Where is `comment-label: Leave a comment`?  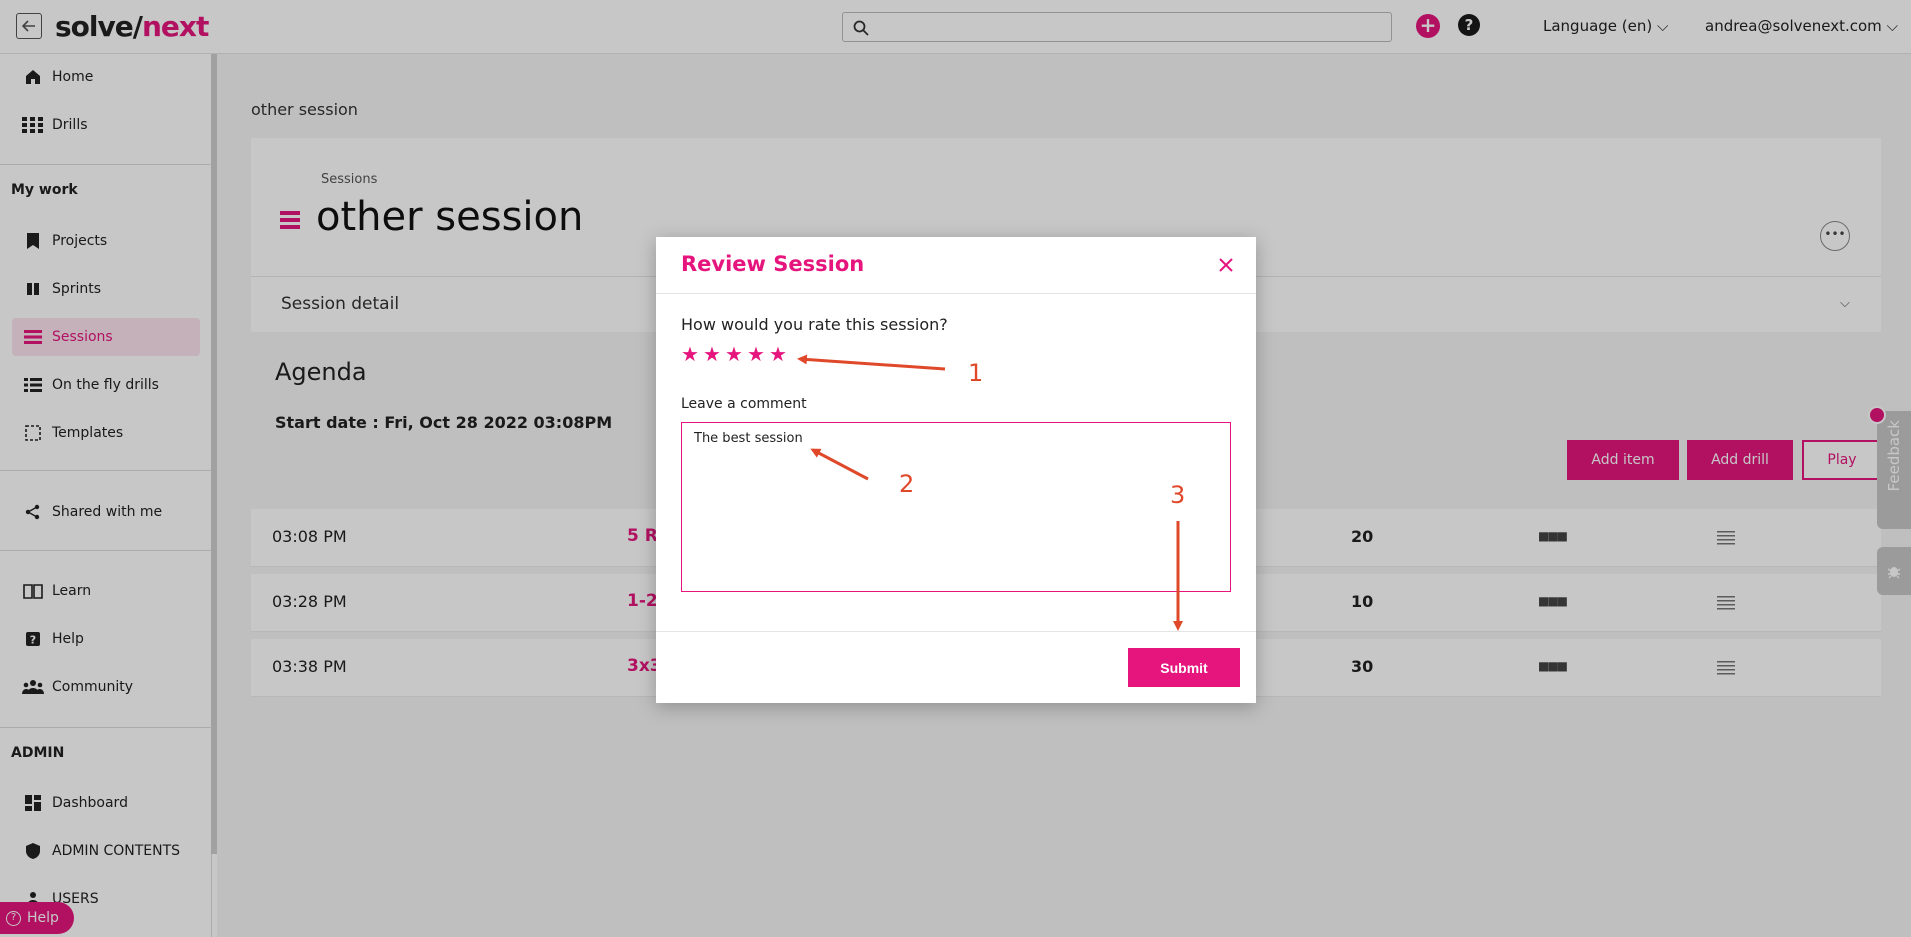
comment-label: Leave a comment is located at coordinates (744, 404).